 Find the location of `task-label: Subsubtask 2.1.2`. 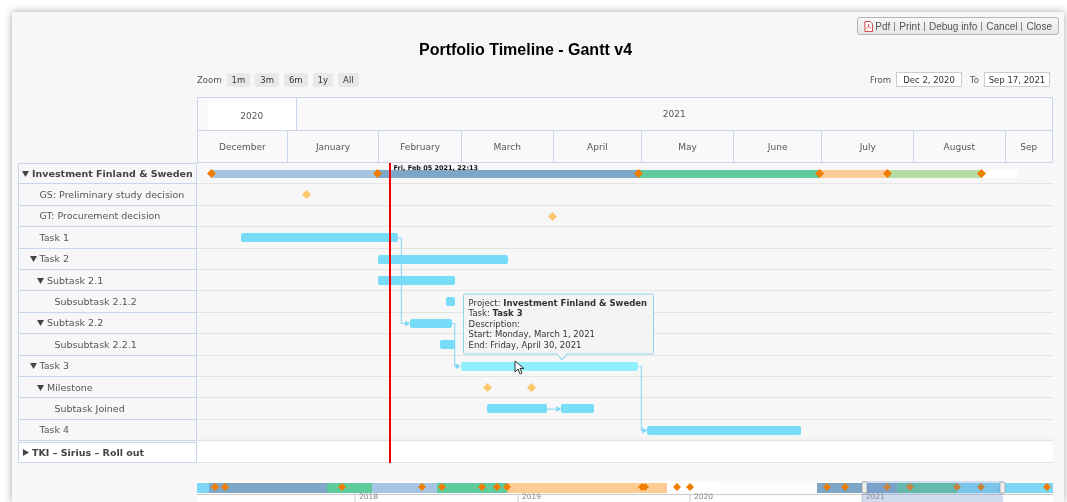

task-label: Subsubtask 2.1.2 is located at coordinates (107, 302).